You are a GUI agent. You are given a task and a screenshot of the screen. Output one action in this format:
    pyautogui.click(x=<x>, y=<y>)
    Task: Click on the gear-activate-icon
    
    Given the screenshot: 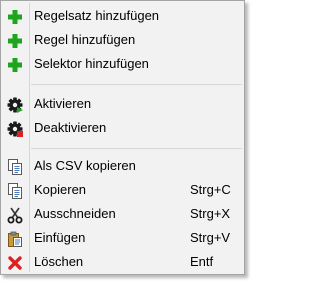 What is the action you would take?
    pyautogui.click(x=15, y=105)
    